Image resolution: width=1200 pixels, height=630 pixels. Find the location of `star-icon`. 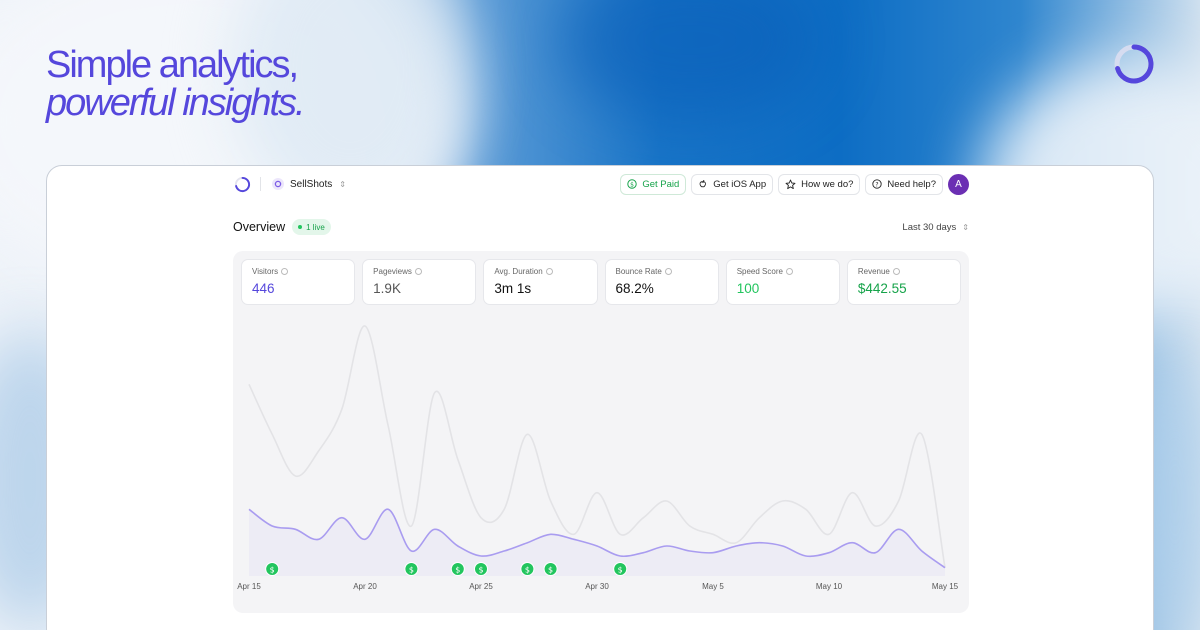

star-icon is located at coordinates (790, 184).